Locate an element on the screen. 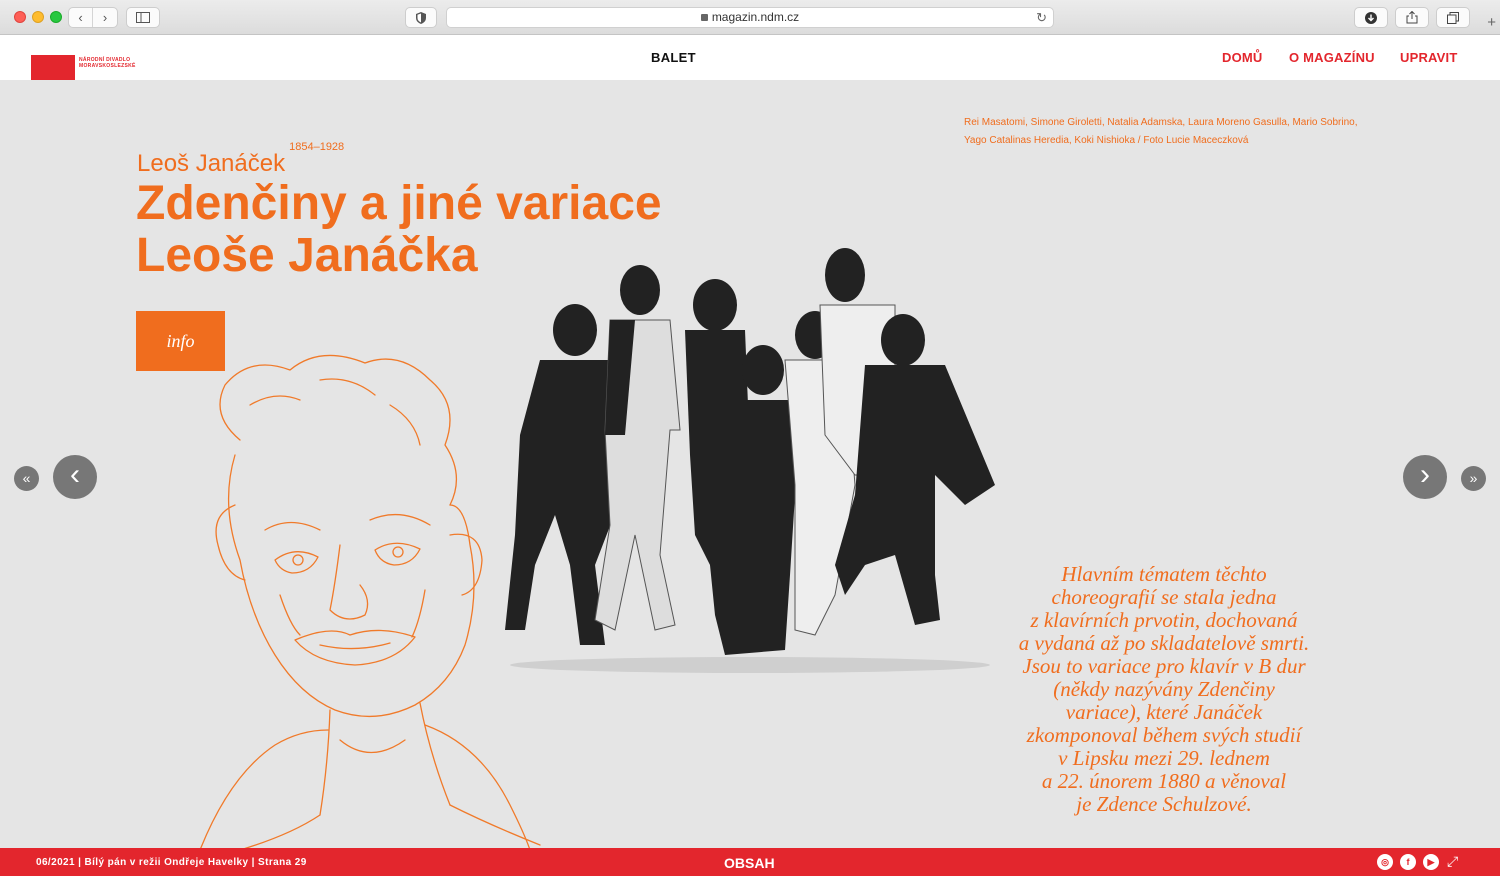  contents-link: OBSAH is located at coordinates (749, 863).